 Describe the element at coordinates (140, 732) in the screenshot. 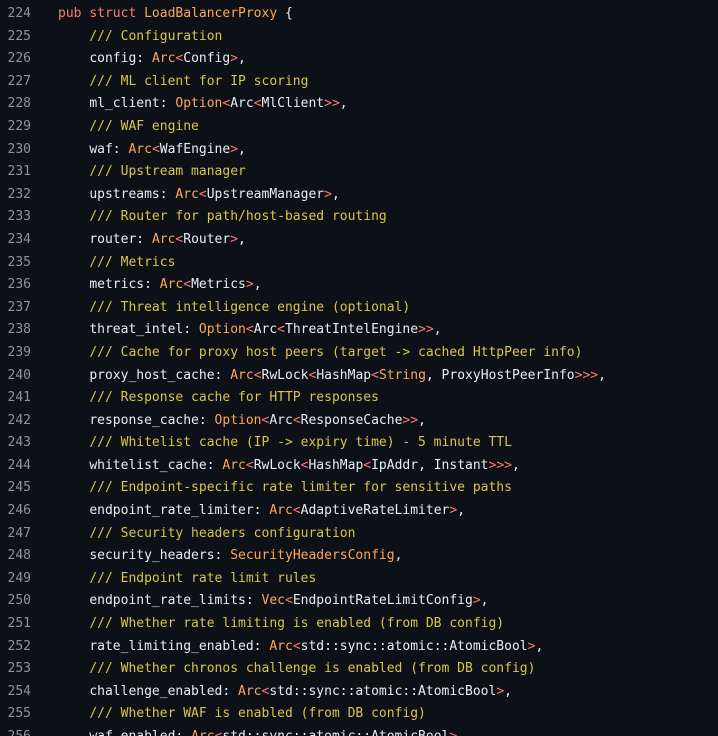

I see `plain-token: waf_enabled:` at that location.